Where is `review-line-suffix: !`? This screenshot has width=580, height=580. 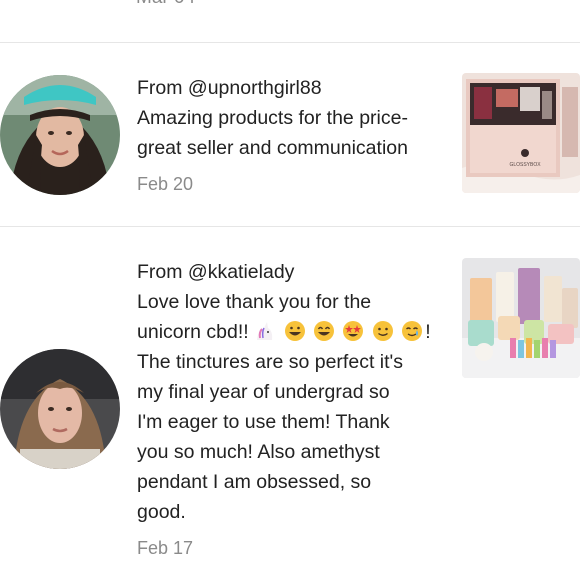
review-line-suffix: ! is located at coordinates (428, 332).